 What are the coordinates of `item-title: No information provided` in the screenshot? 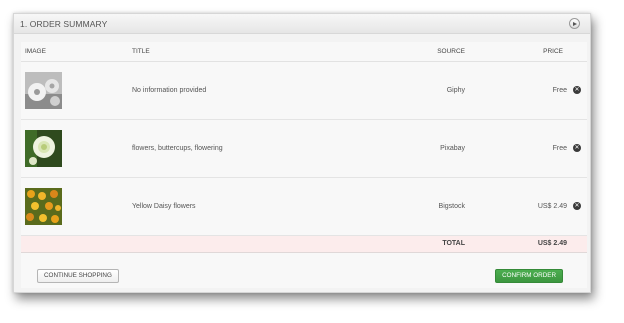 It's located at (242, 90).